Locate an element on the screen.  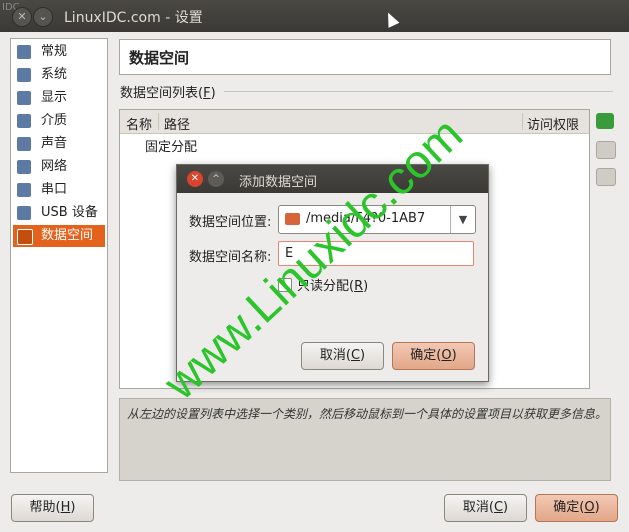
category-item: 介质 is located at coordinates (59, 121).